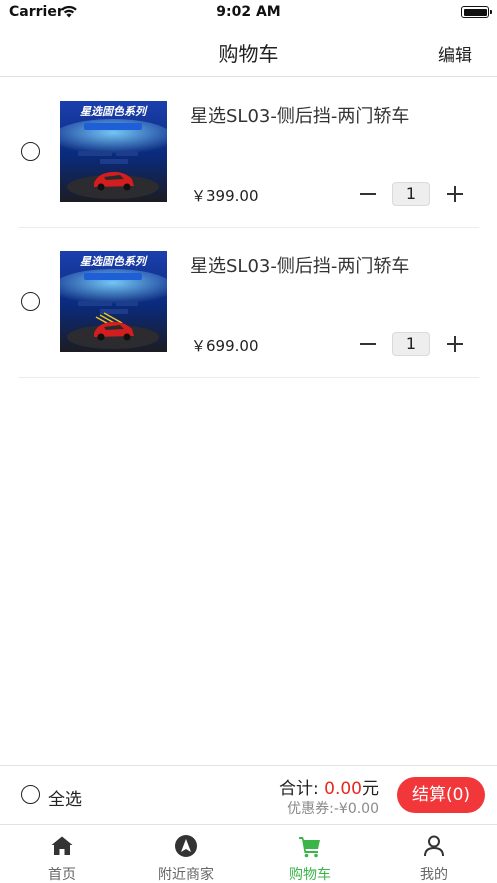 This screenshot has height=883, width=497. I want to click on page-title: 购物车, so click(248, 54).